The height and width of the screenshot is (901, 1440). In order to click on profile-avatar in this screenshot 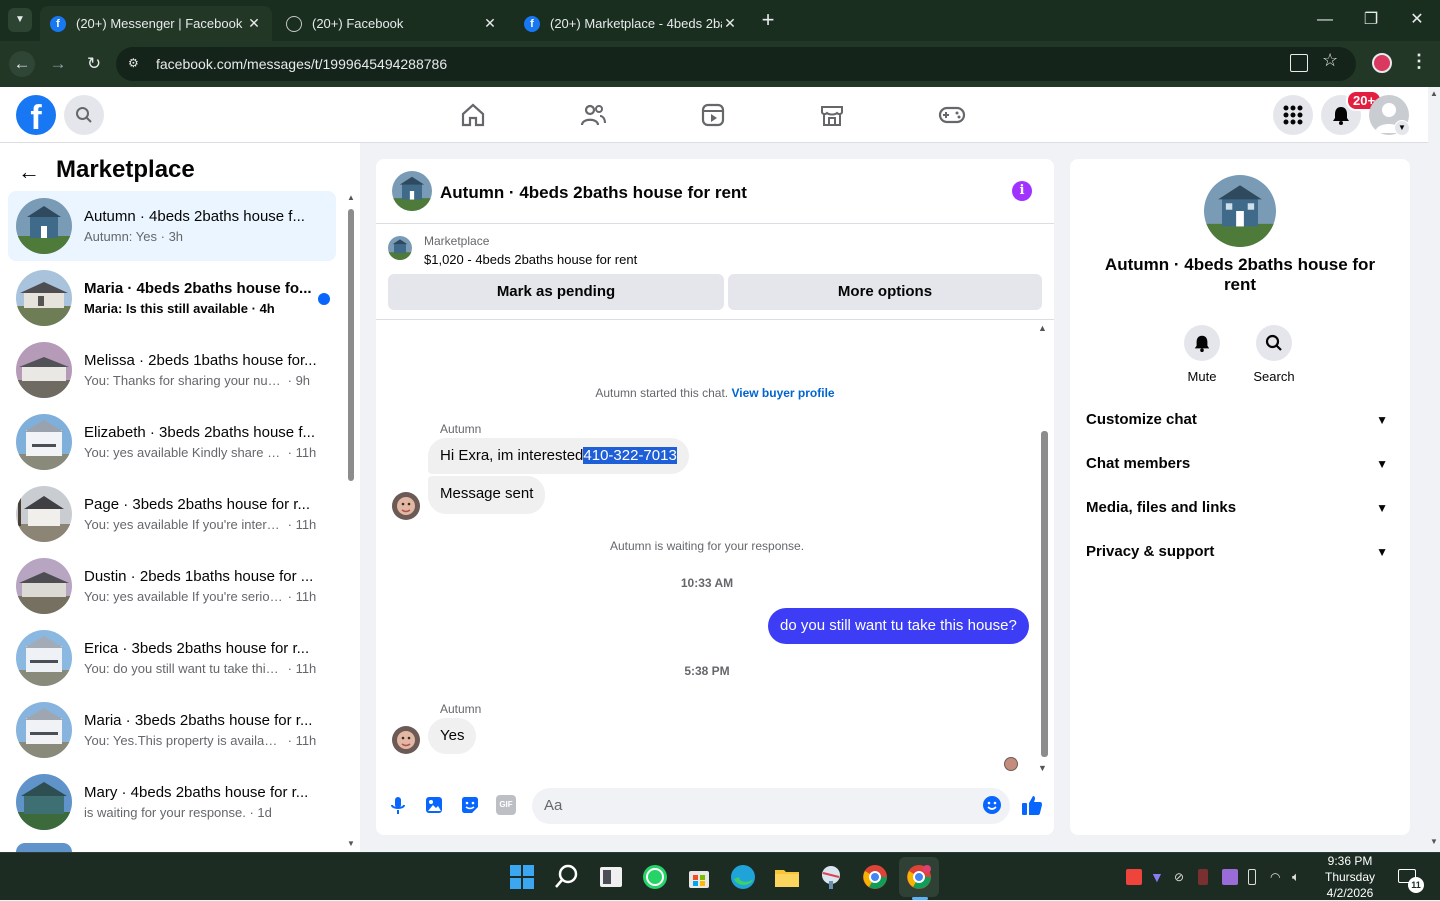, I will do `click(1382, 63)`.